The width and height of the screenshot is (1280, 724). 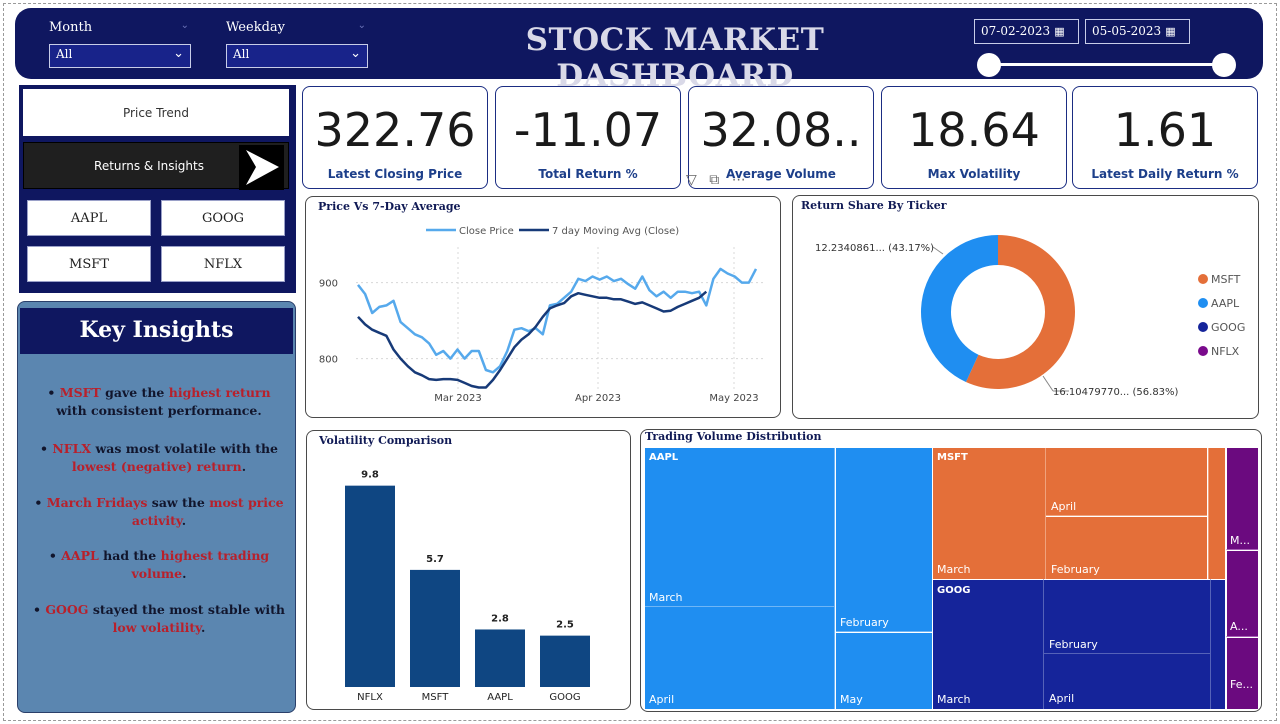 What do you see at coordinates (588, 130) in the screenshot?
I see `kpi-value: -11.07` at bounding box center [588, 130].